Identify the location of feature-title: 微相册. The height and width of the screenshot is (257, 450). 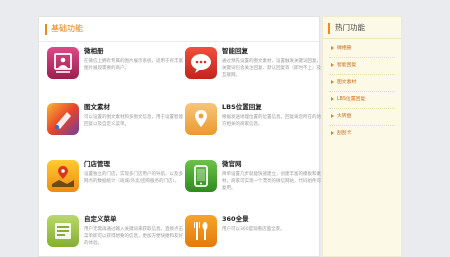
(94, 51).